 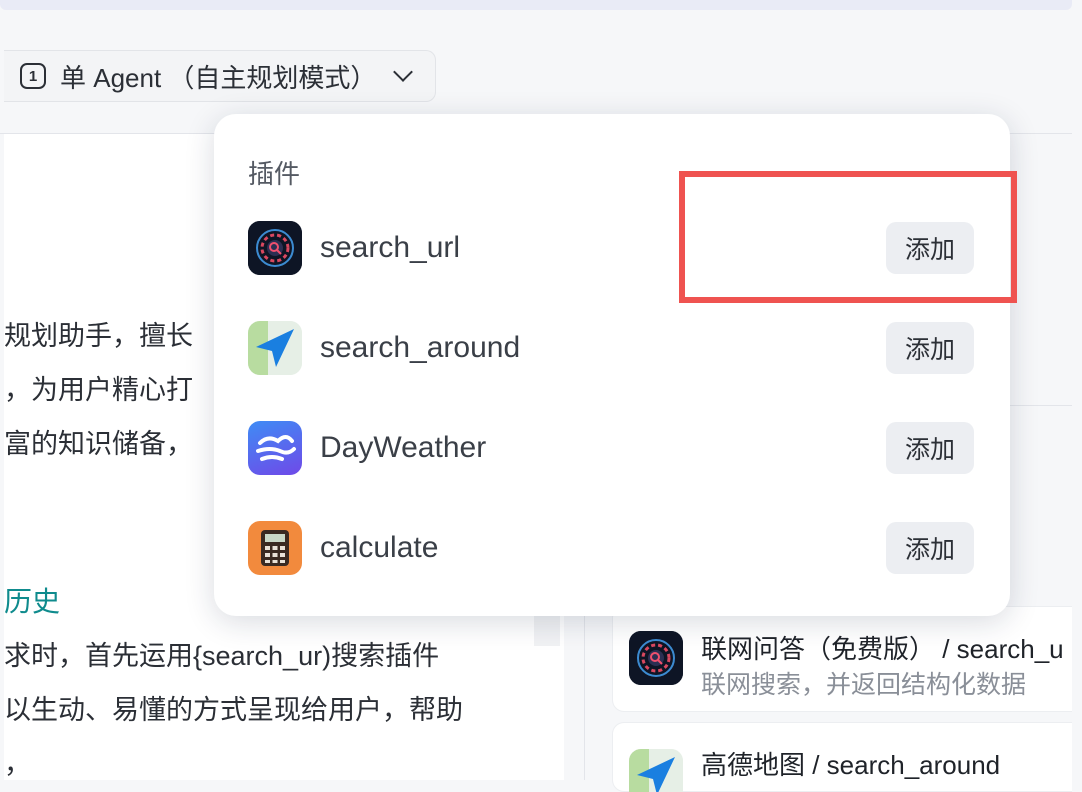 I want to click on agent-mode-label: 单 Agent （自主规划模式）, so click(x=218, y=77).